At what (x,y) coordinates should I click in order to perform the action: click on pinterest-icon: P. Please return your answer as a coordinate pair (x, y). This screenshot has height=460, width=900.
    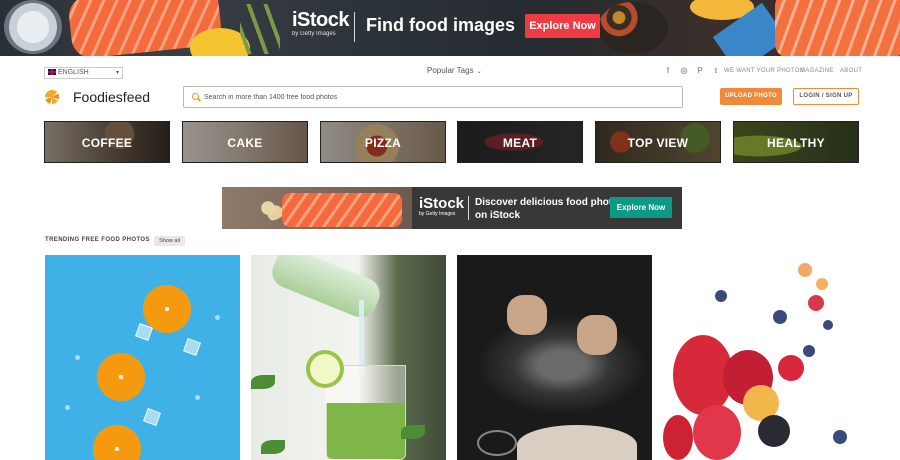
    Looking at the image, I should click on (700, 71).